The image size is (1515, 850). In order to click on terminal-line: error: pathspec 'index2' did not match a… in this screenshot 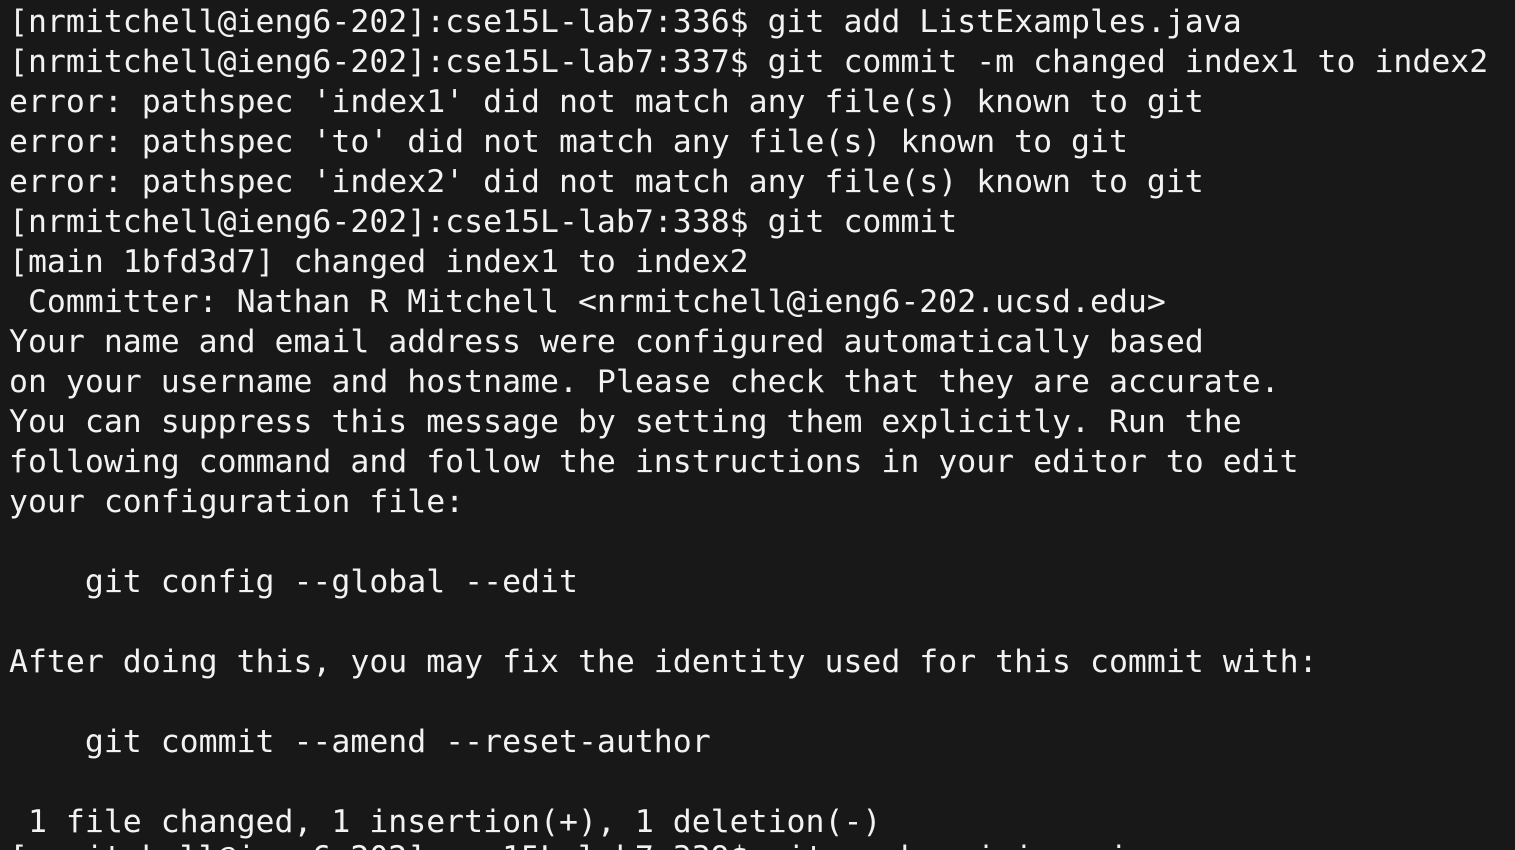, I will do `click(606, 182)`.